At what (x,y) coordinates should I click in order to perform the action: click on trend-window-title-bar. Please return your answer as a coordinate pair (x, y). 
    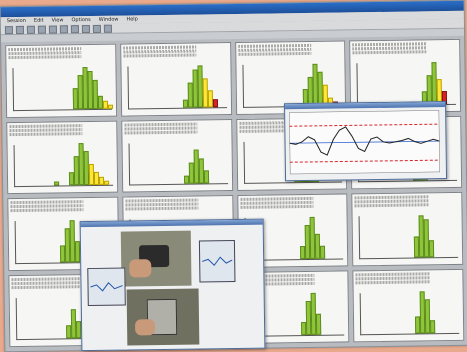
    Looking at the image, I should click on (365, 106).